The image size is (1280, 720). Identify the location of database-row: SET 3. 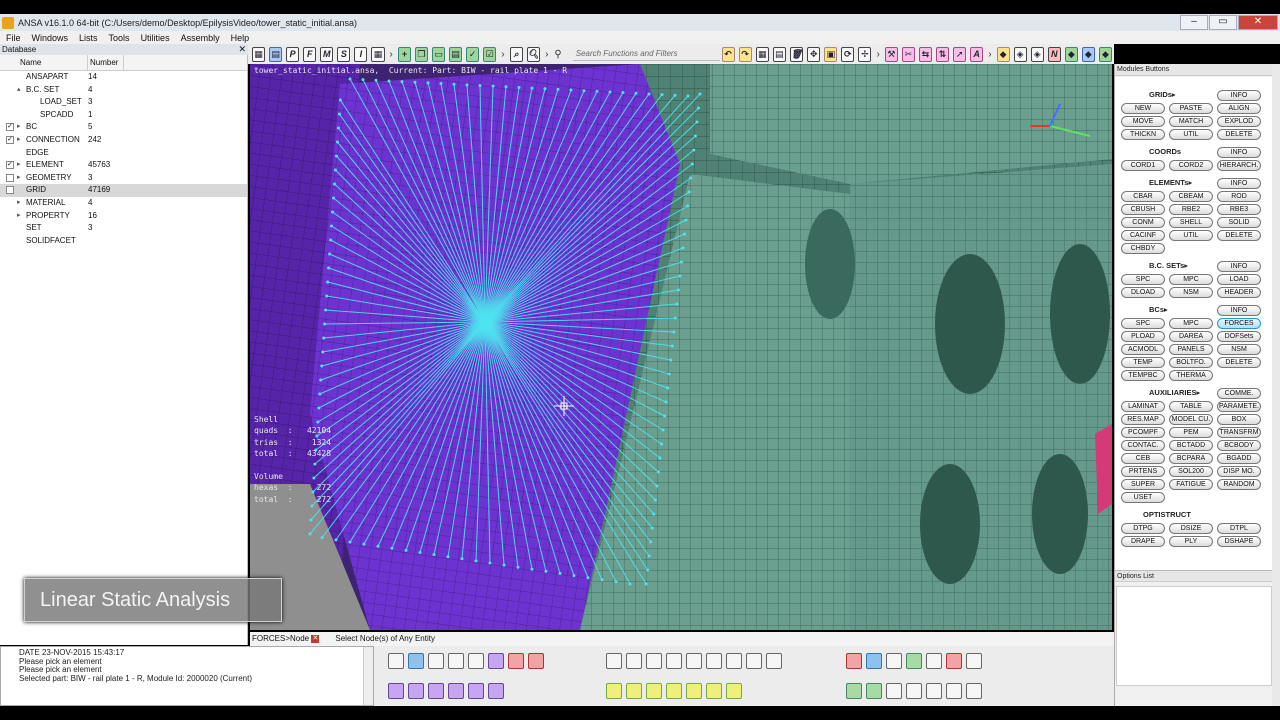
(123, 228).